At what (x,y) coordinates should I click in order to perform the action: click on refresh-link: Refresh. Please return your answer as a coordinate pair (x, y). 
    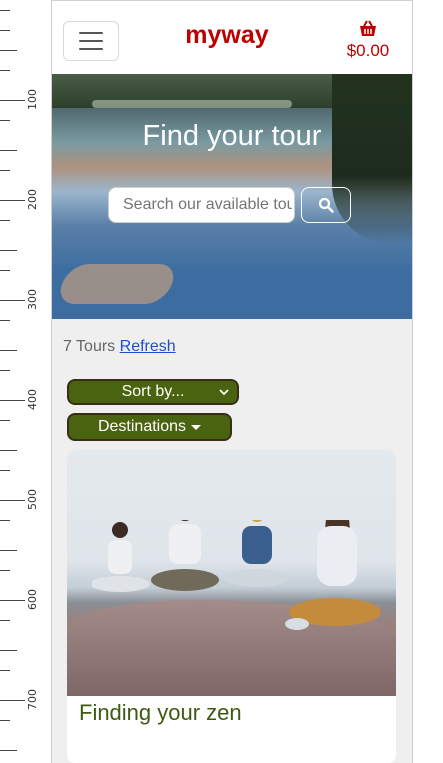
    Looking at the image, I should click on (148, 346).